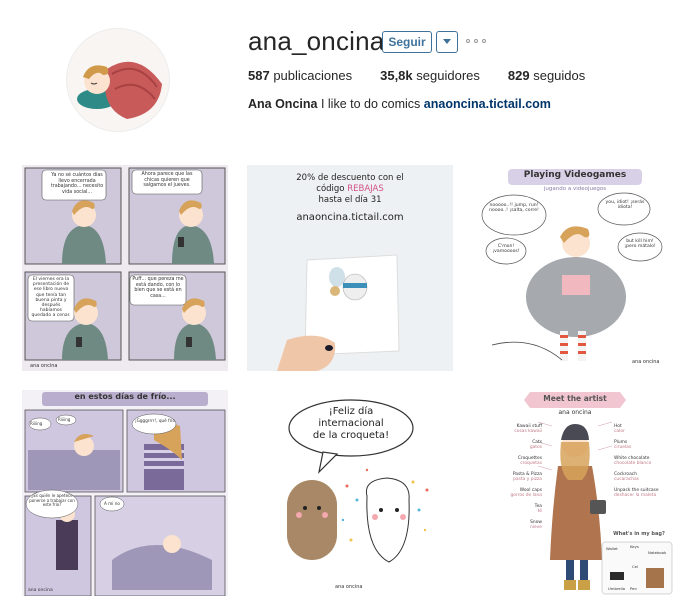 The image size is (700, 616). I want to click on post-2-url: anaoncina.tictail.com, so click(350, 217).